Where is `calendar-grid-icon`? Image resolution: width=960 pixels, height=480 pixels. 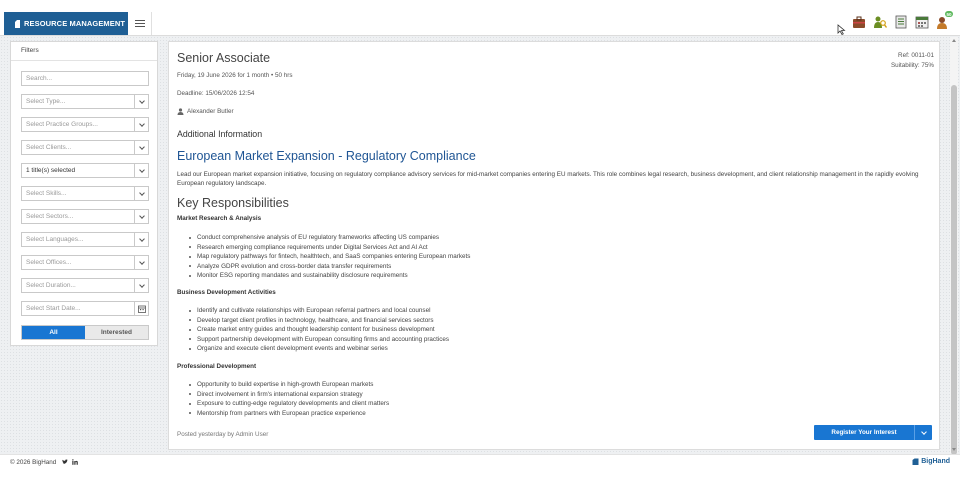 calendar-grid-icon is located at coordinates (922, 22).